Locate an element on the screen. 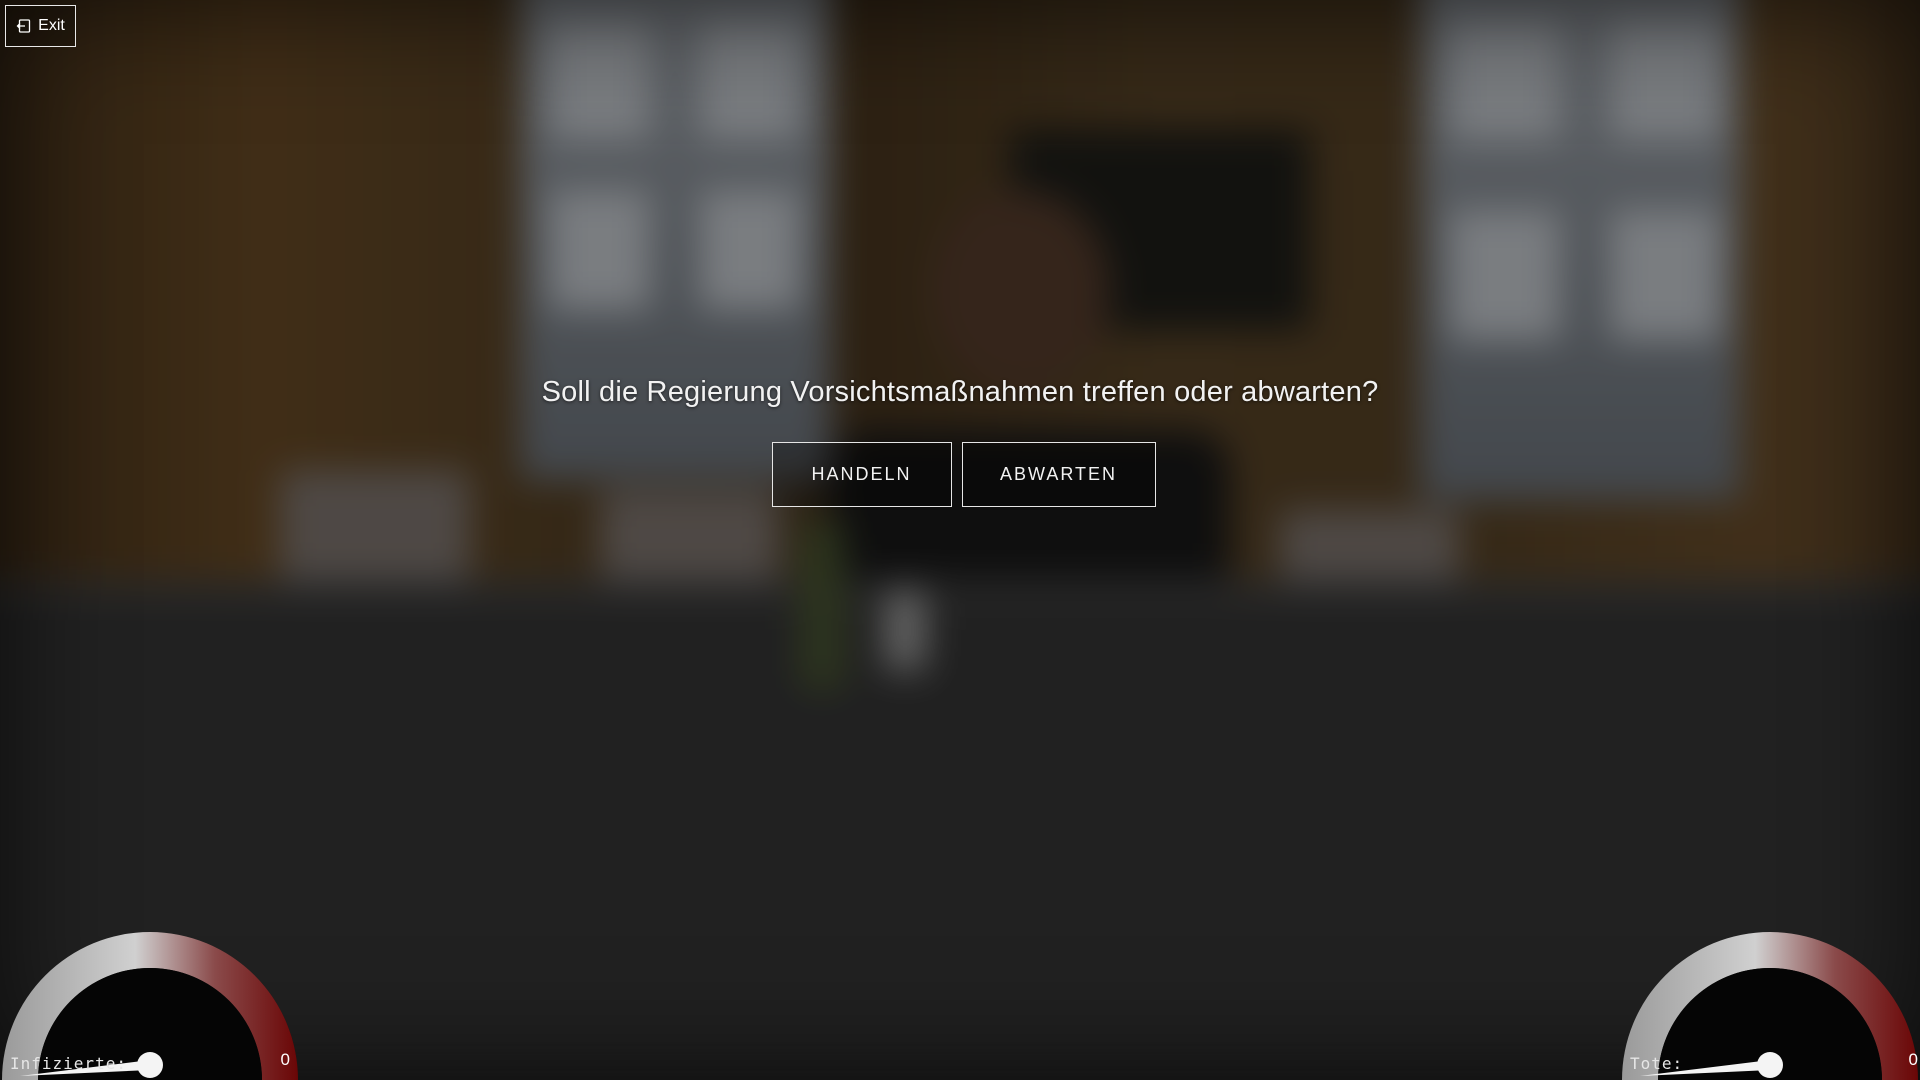 This screenshot has width=1920, height=1080. deaths-value: 0 is located at coordinates (1913, 1059).